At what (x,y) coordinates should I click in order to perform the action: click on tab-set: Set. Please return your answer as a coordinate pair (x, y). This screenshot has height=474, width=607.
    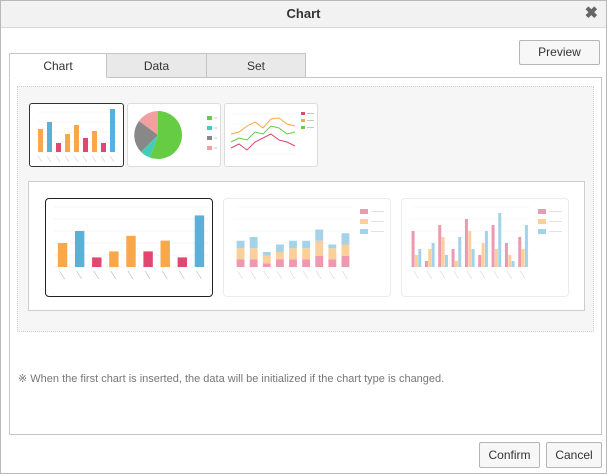
    Looking at the image, I should click on (256, 65).